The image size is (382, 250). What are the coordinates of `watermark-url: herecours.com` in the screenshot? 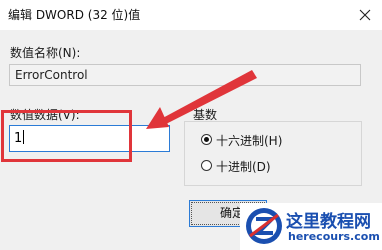 It's located at (334, 236).